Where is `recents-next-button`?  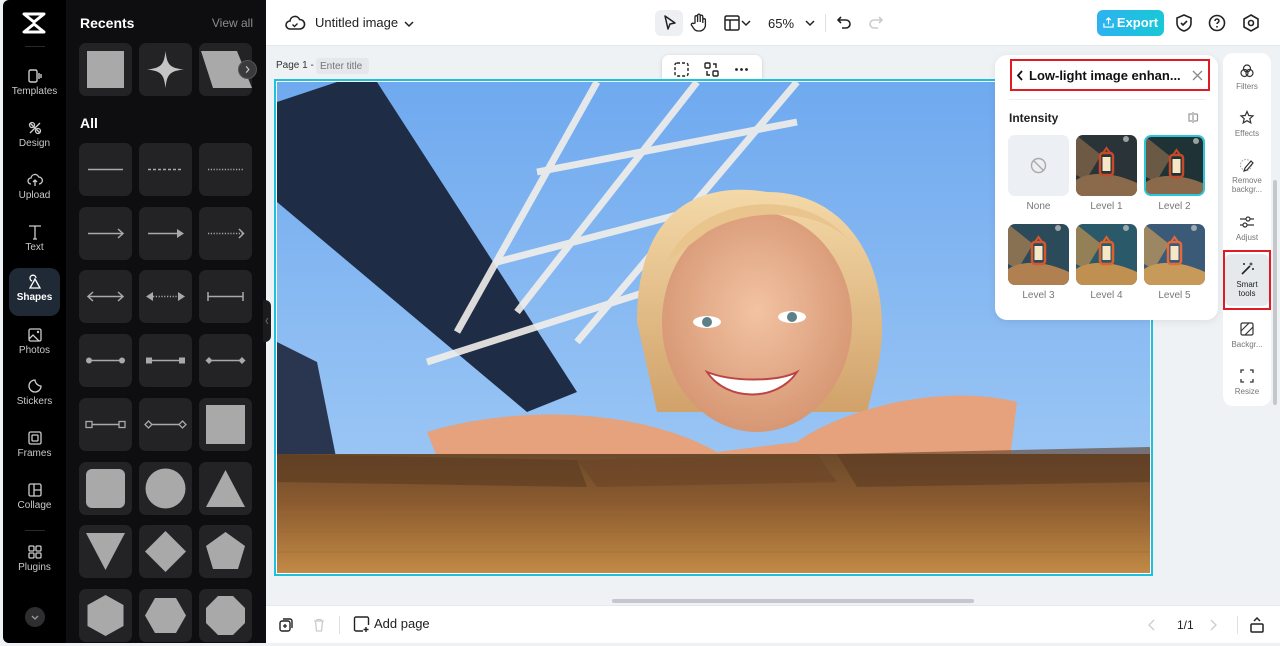
recents-next-button is located at coordinates (247, 69).